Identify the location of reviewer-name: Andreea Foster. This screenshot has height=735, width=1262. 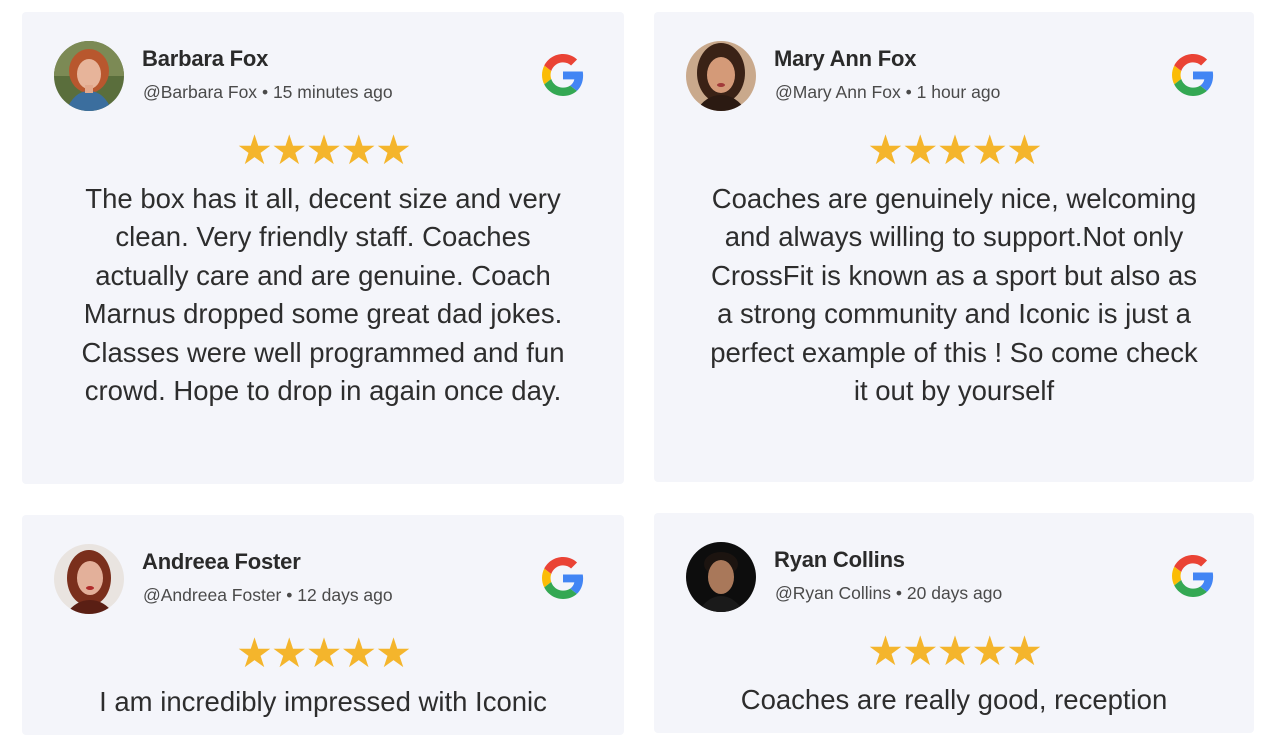
(221, 561).